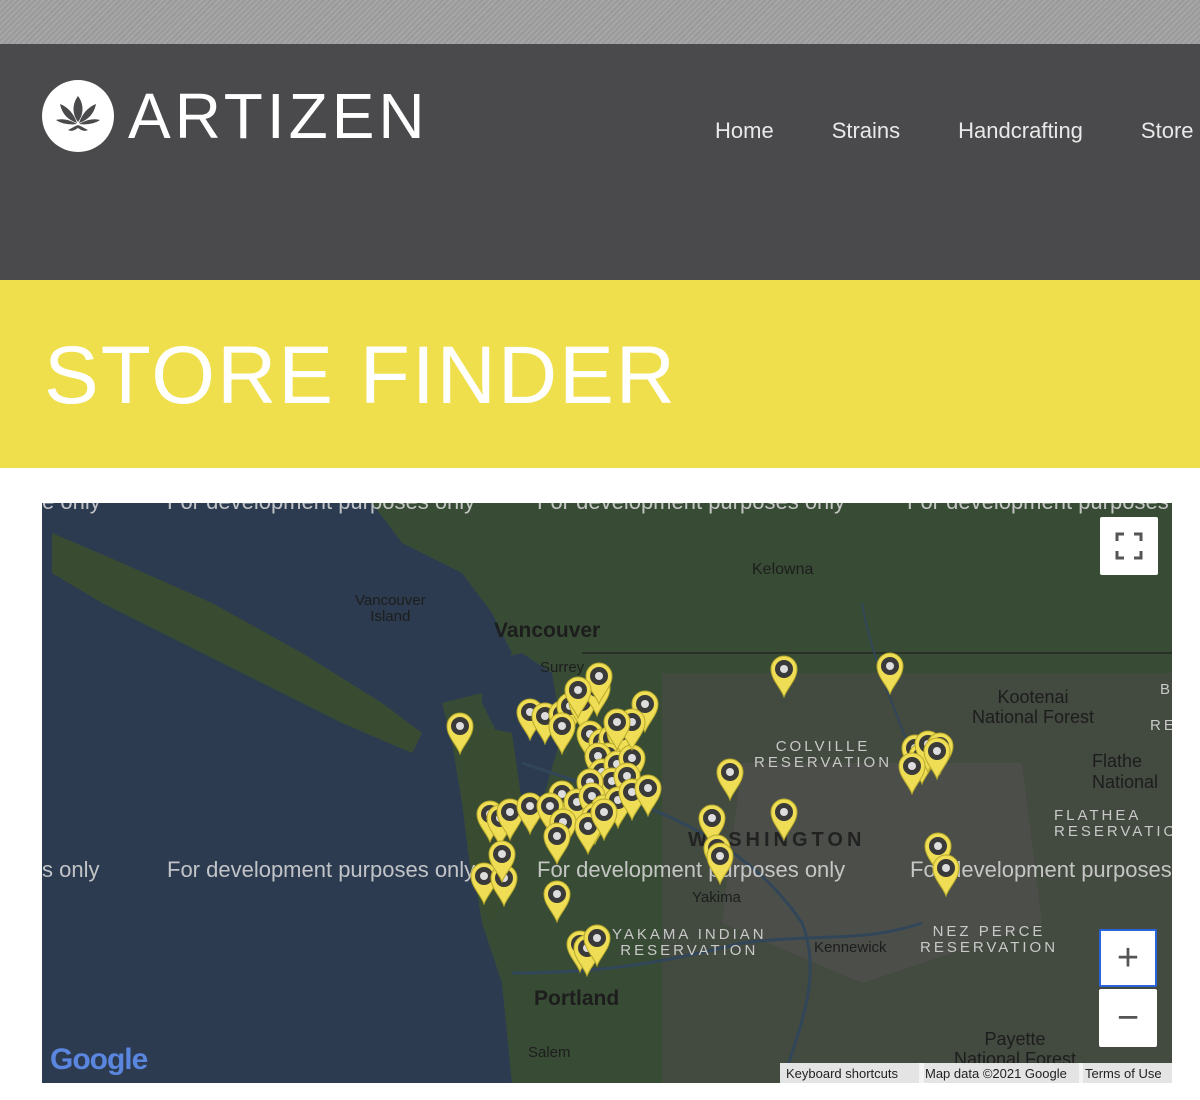 This screenshot has height=1100, width=1200. What do you see at coordinates (360, 375) in the screenshot?
I see `page-title: STORE FINDER` at bounding box center [360, 375].